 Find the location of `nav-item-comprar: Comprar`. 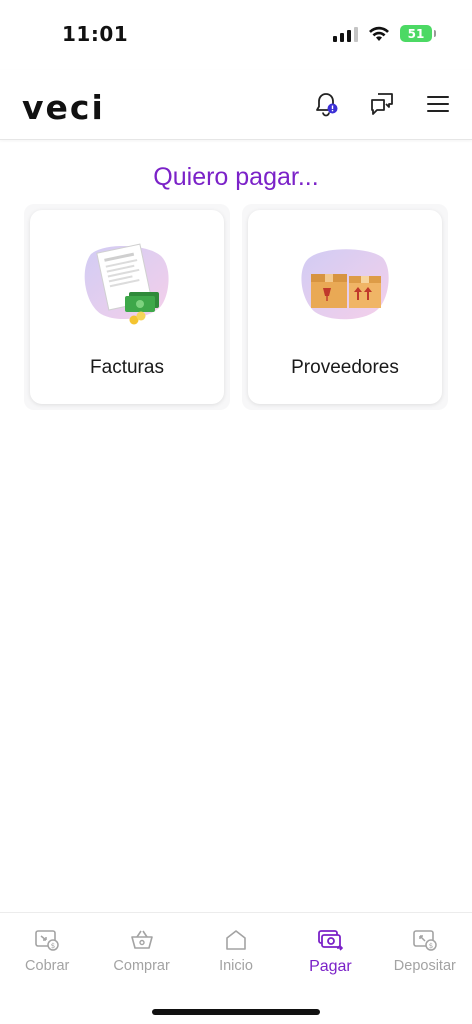

nav-item-comprar: Comprar is located at coordinates (141, 948).